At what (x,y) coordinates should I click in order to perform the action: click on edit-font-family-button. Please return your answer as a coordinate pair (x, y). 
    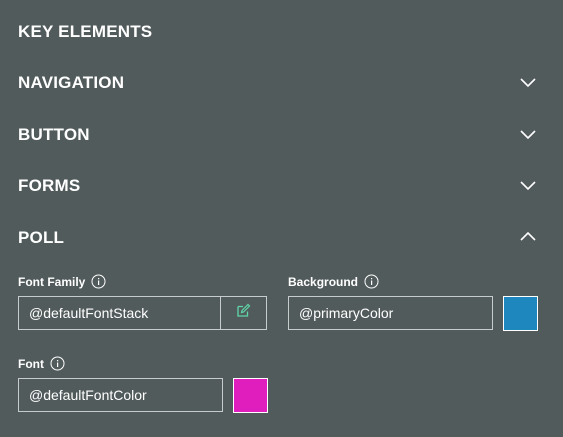
    Looking at the image, I should click on (243, 313).